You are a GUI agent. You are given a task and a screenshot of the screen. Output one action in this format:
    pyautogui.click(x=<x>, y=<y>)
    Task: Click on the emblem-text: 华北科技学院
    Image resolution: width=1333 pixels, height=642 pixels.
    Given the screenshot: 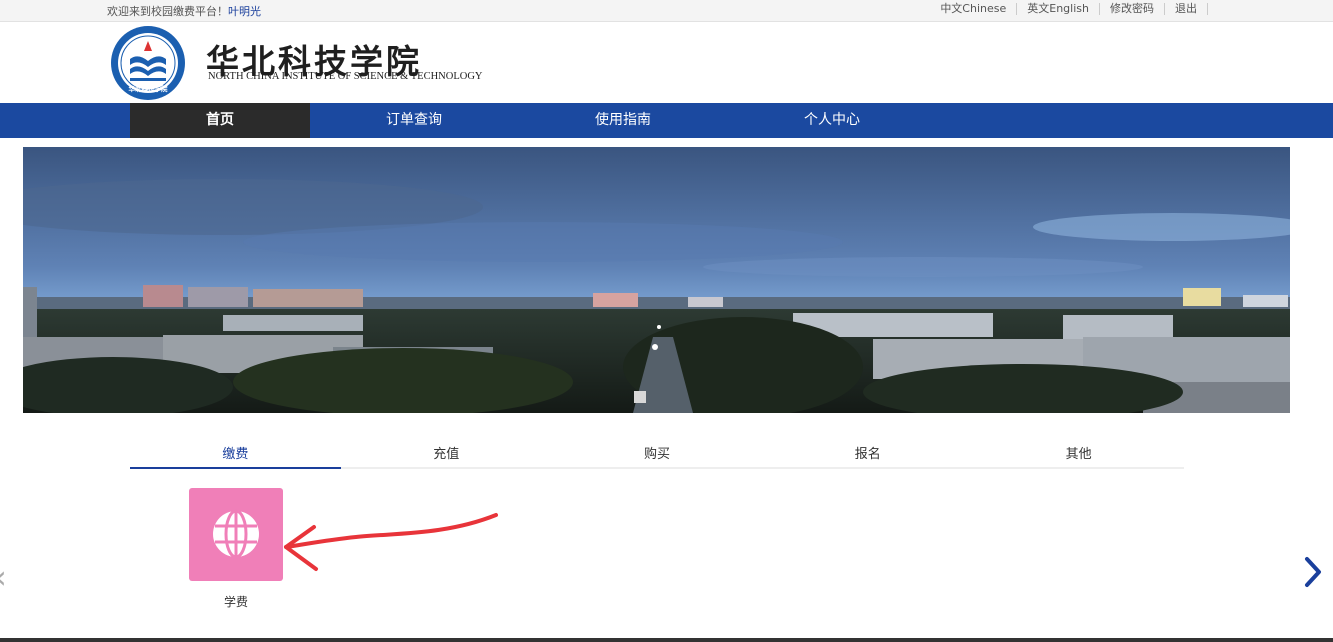 What is the action you would take?
    pyautogui.click(x=149, y=88)
    